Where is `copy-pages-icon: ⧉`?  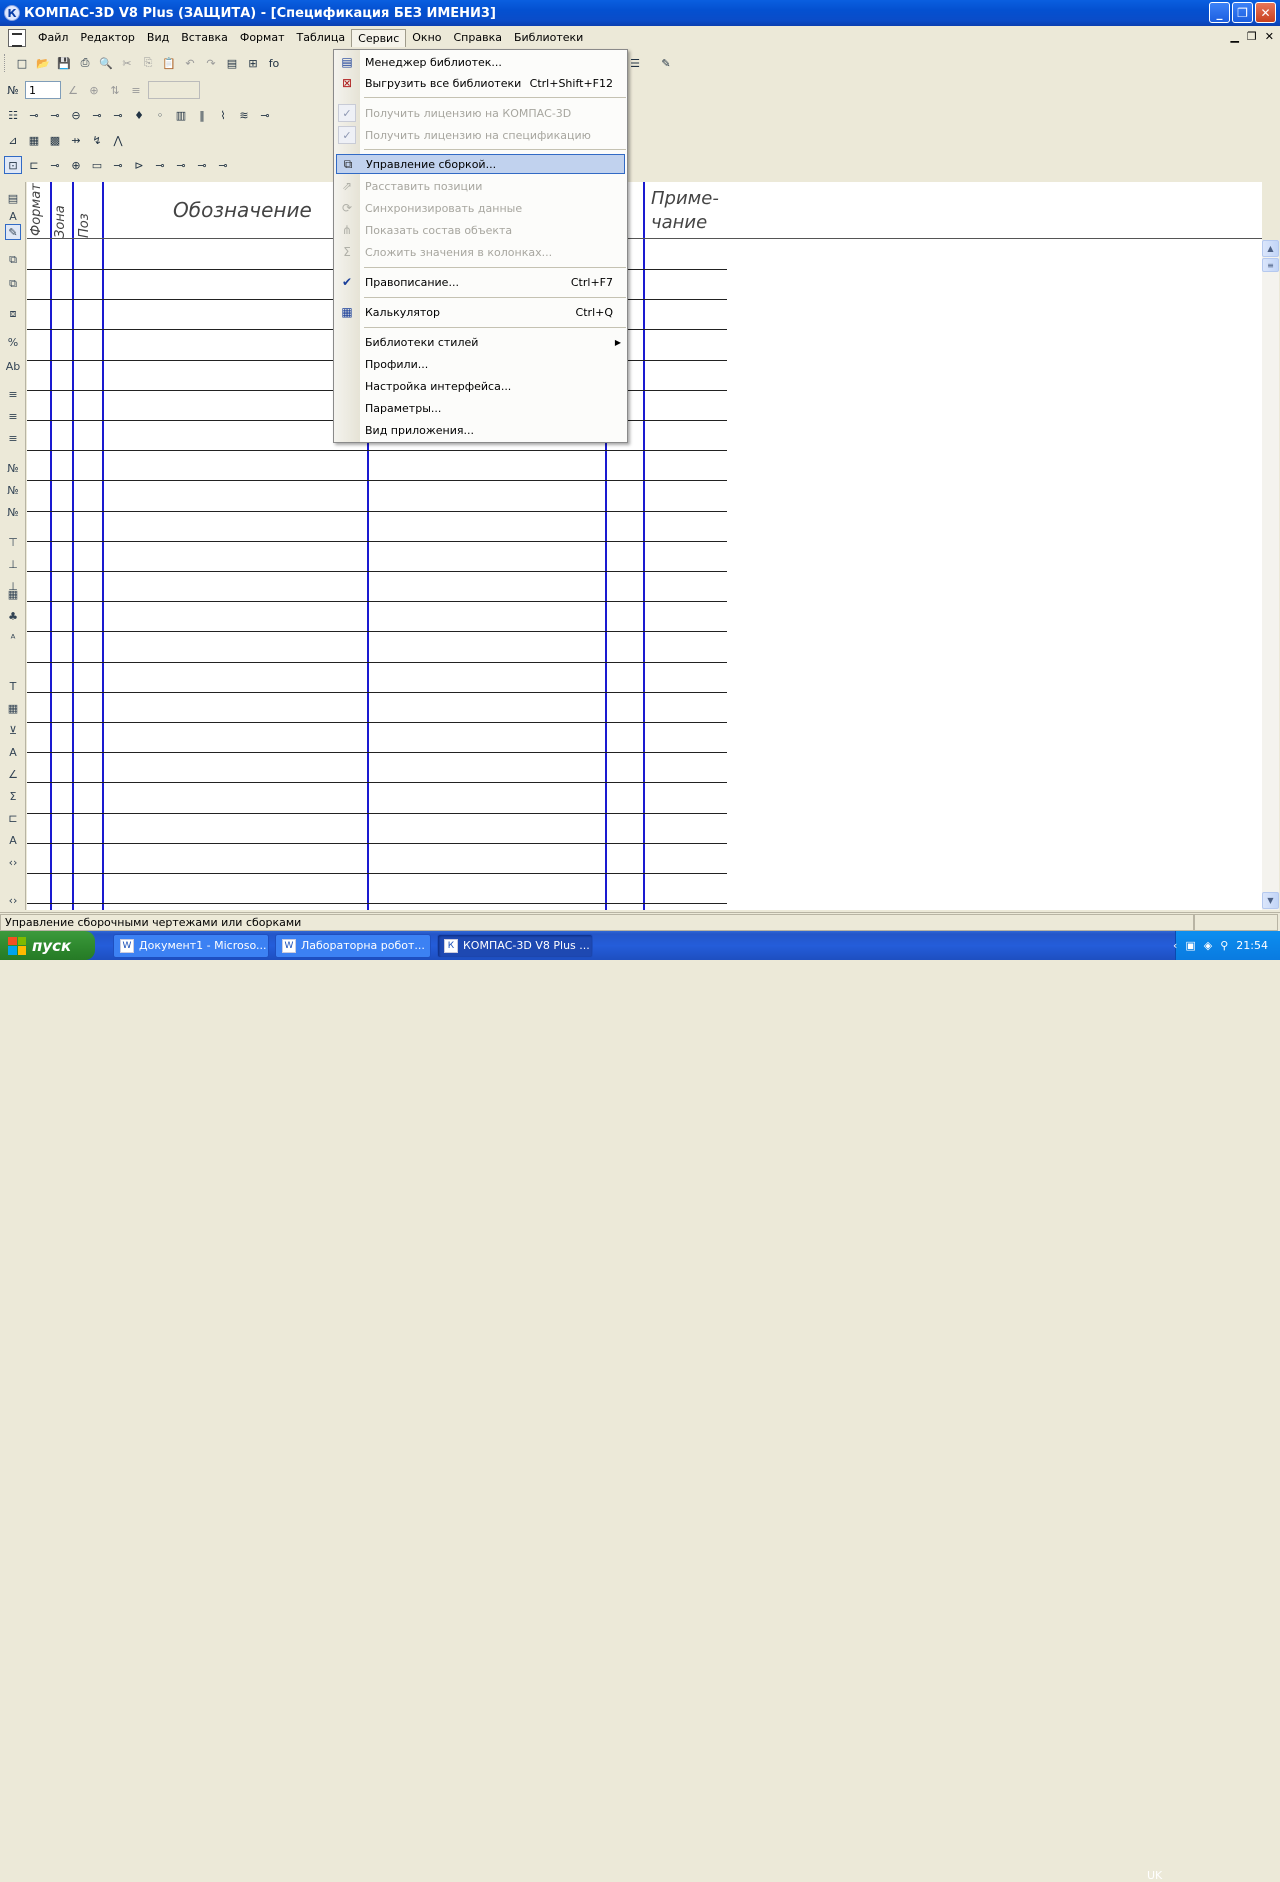 copy-pages-icon: ⧉ is located at coordinates (13, 260).